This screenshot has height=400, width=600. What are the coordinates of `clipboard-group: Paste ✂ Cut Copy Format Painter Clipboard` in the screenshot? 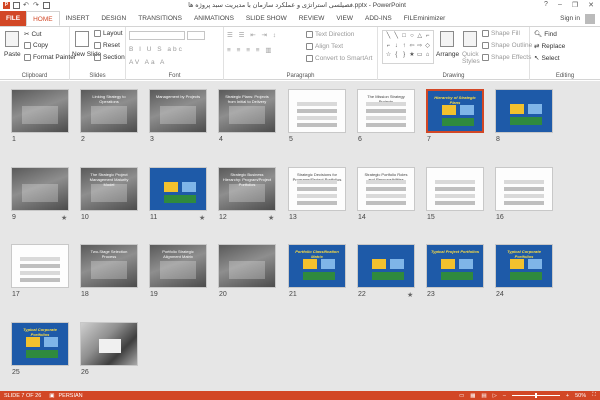 It's located at (38, 53).